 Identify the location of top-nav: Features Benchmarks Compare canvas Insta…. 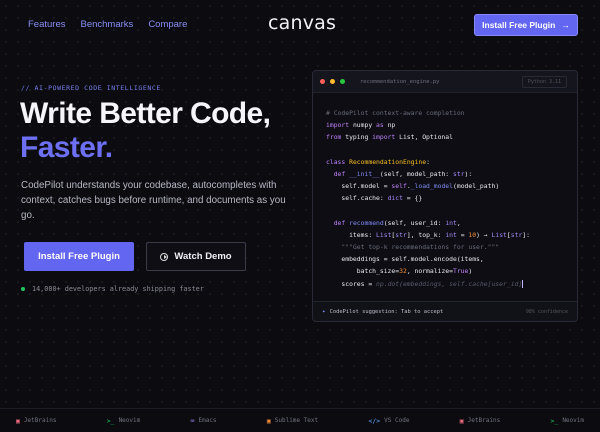
(300, 25).